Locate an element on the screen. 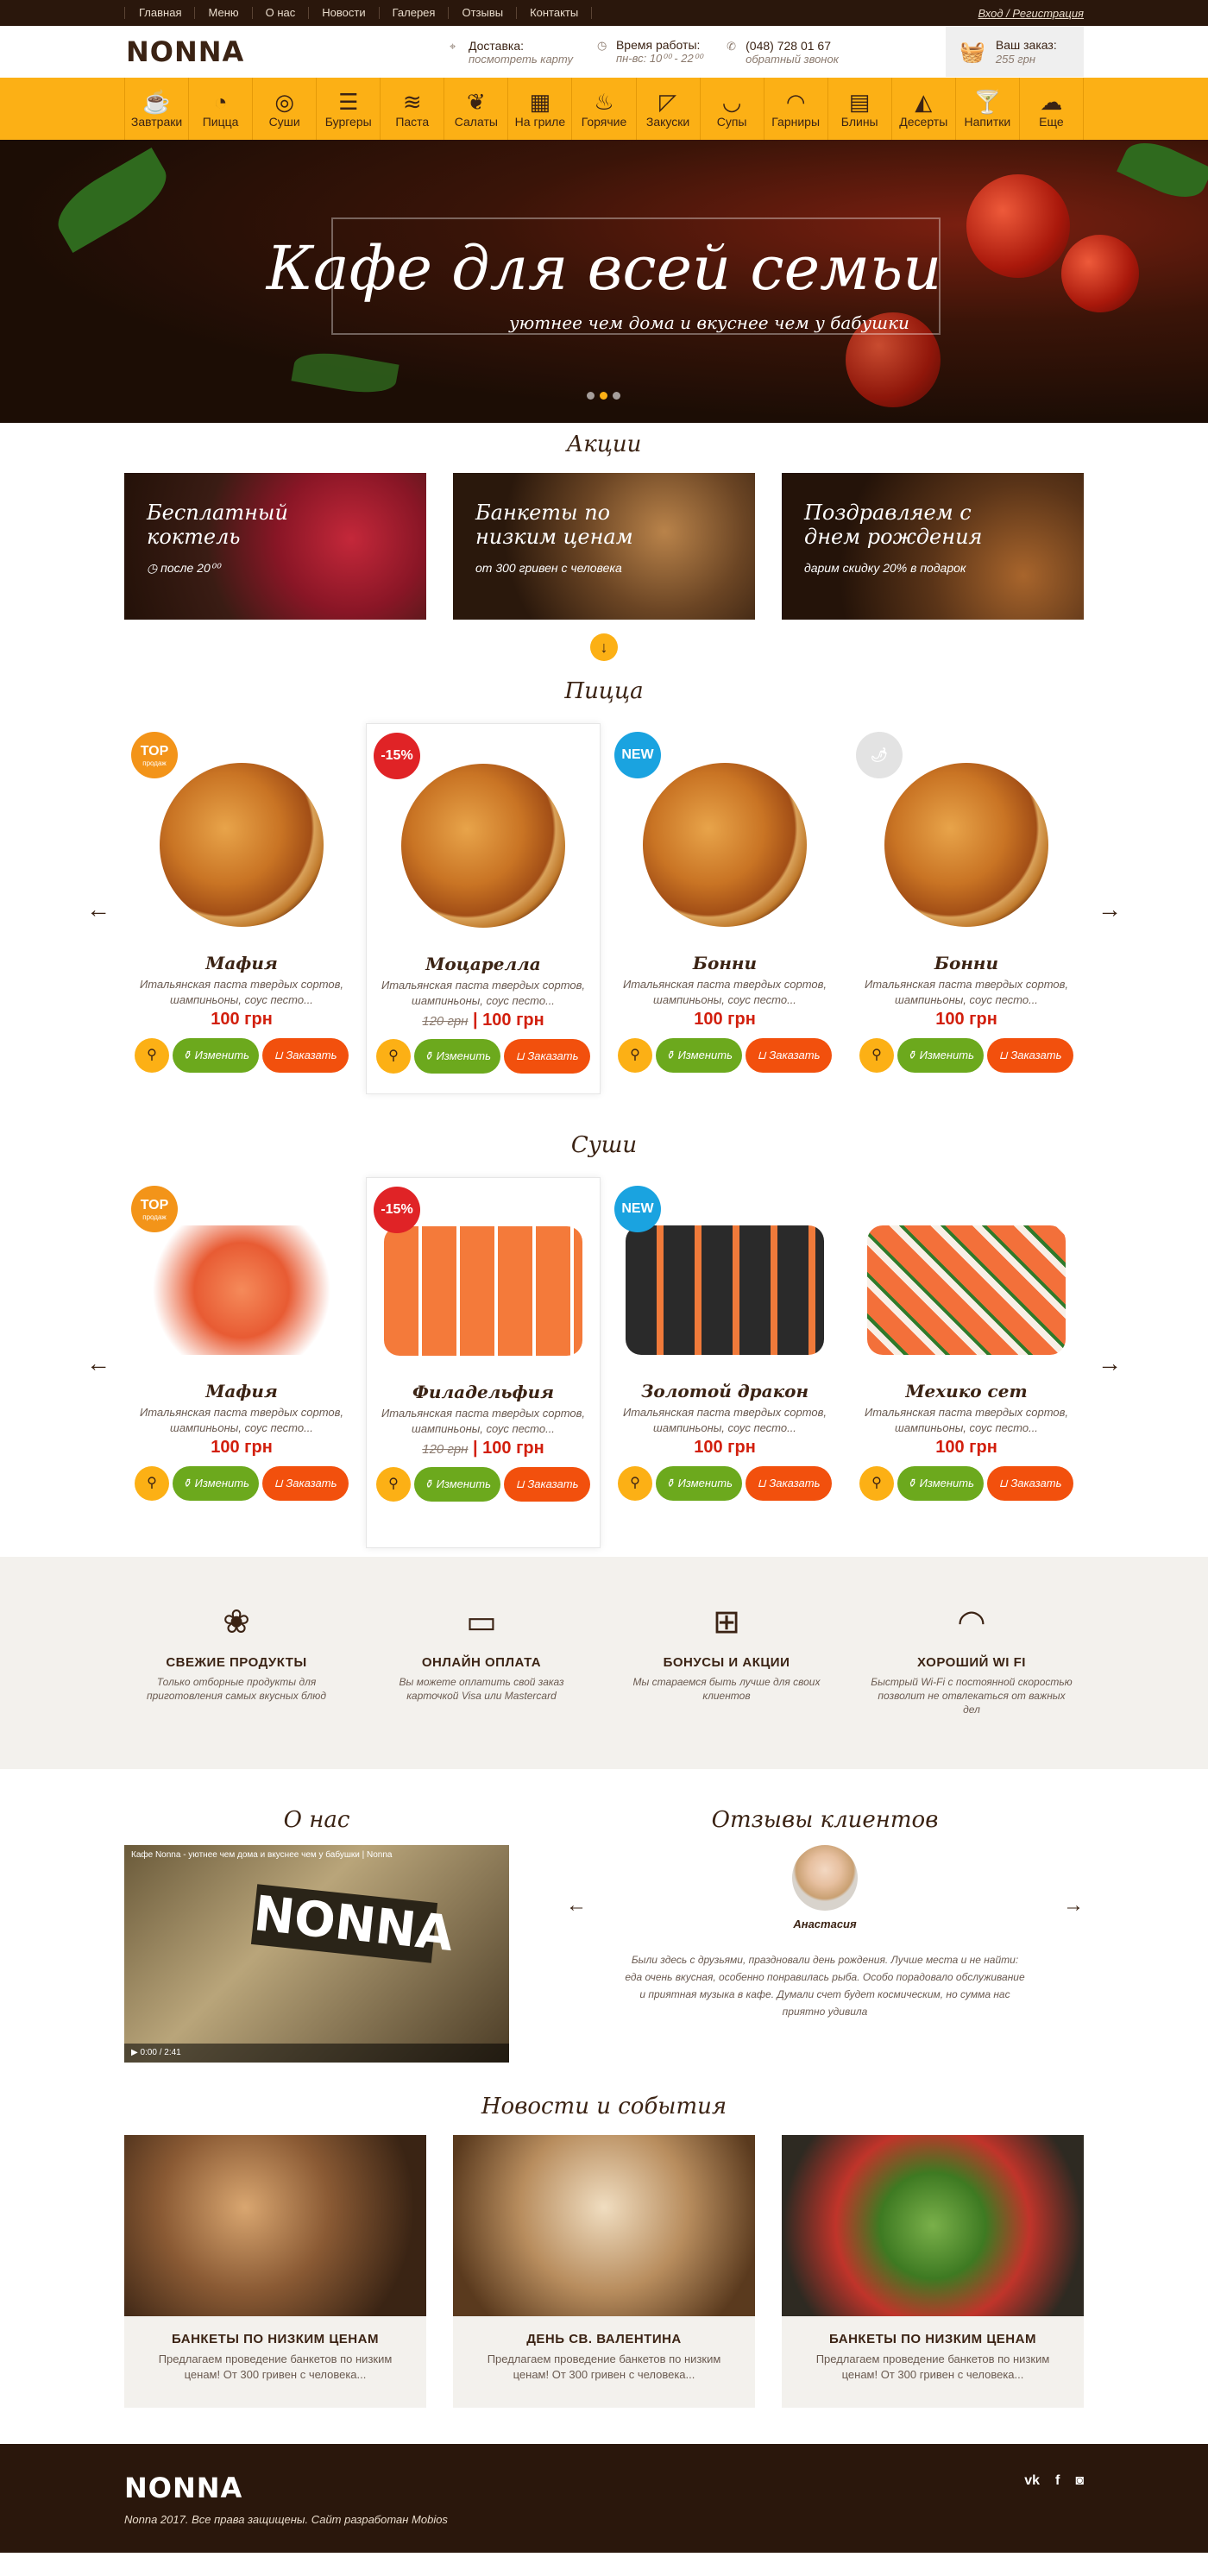  nav-reviews-link: Отзывы is located at coordinates (483, 13).